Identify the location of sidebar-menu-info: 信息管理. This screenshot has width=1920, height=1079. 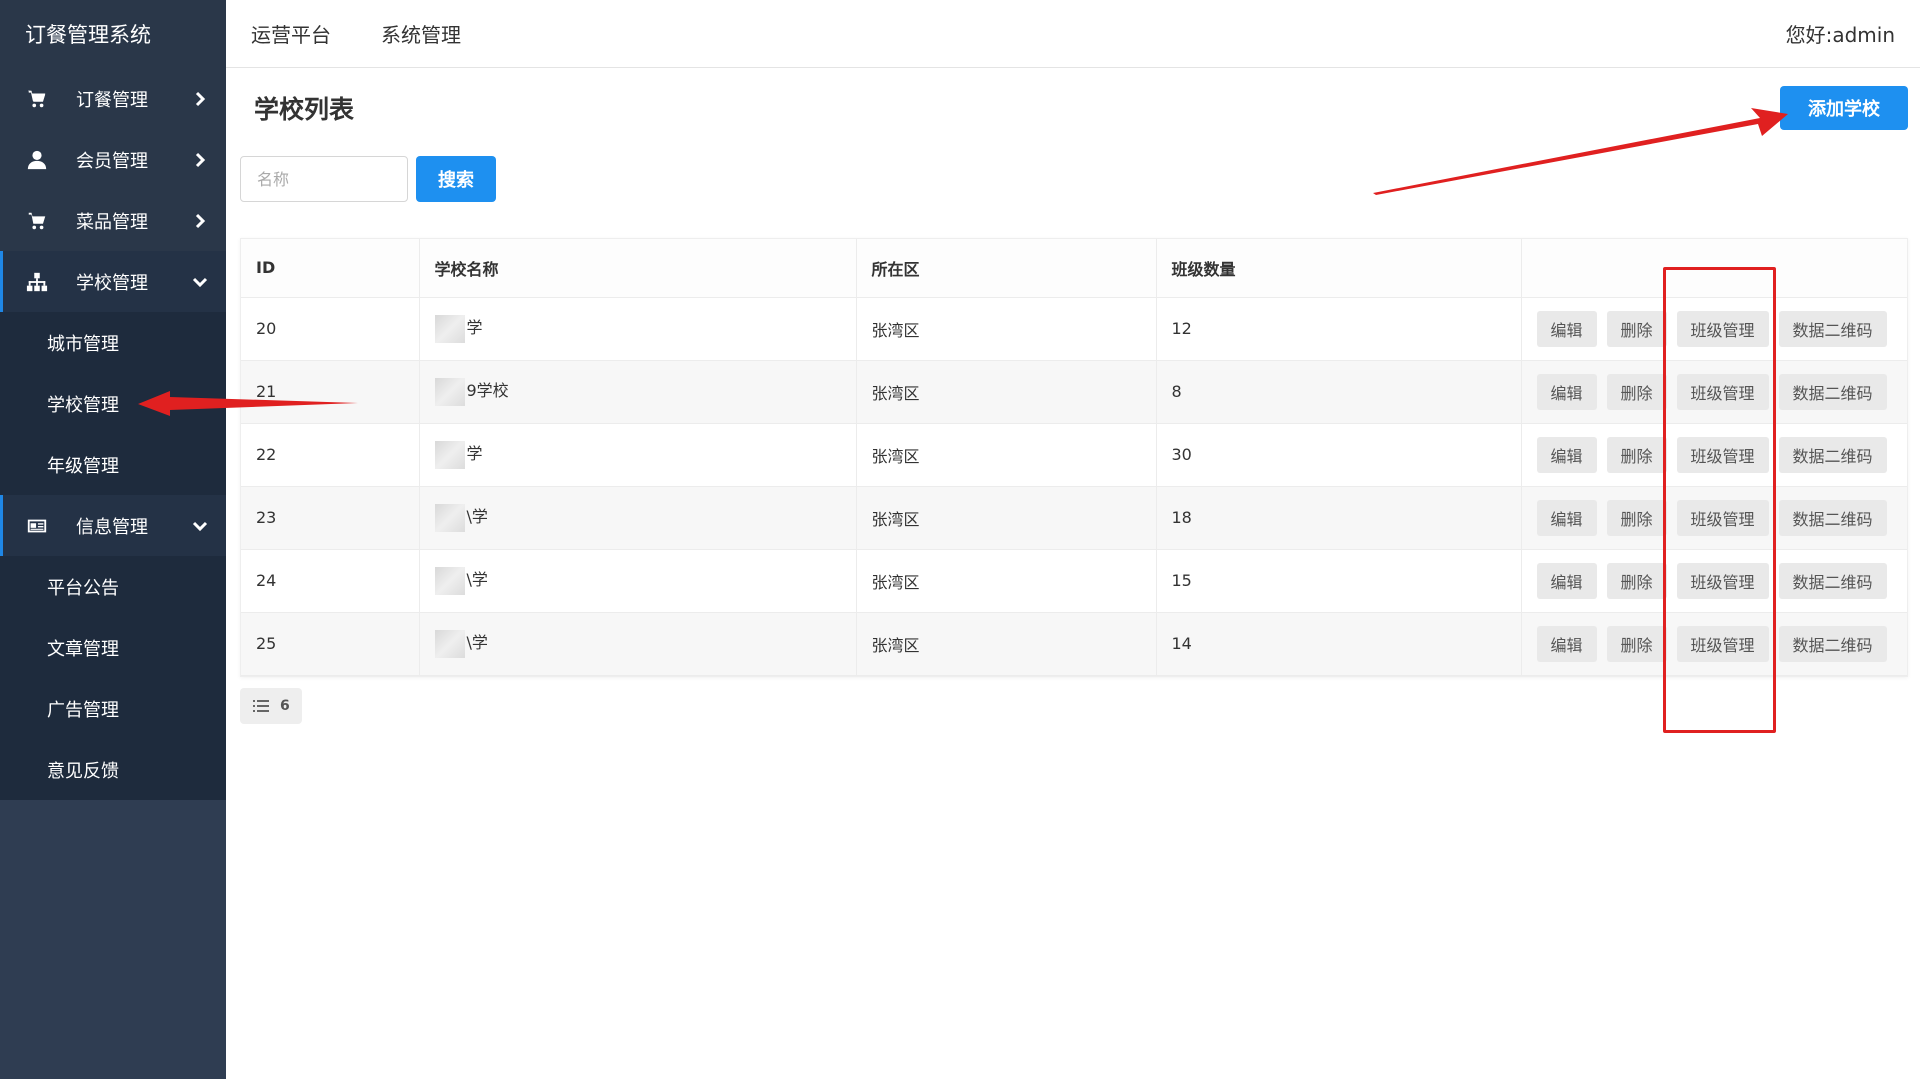
(113, 525).